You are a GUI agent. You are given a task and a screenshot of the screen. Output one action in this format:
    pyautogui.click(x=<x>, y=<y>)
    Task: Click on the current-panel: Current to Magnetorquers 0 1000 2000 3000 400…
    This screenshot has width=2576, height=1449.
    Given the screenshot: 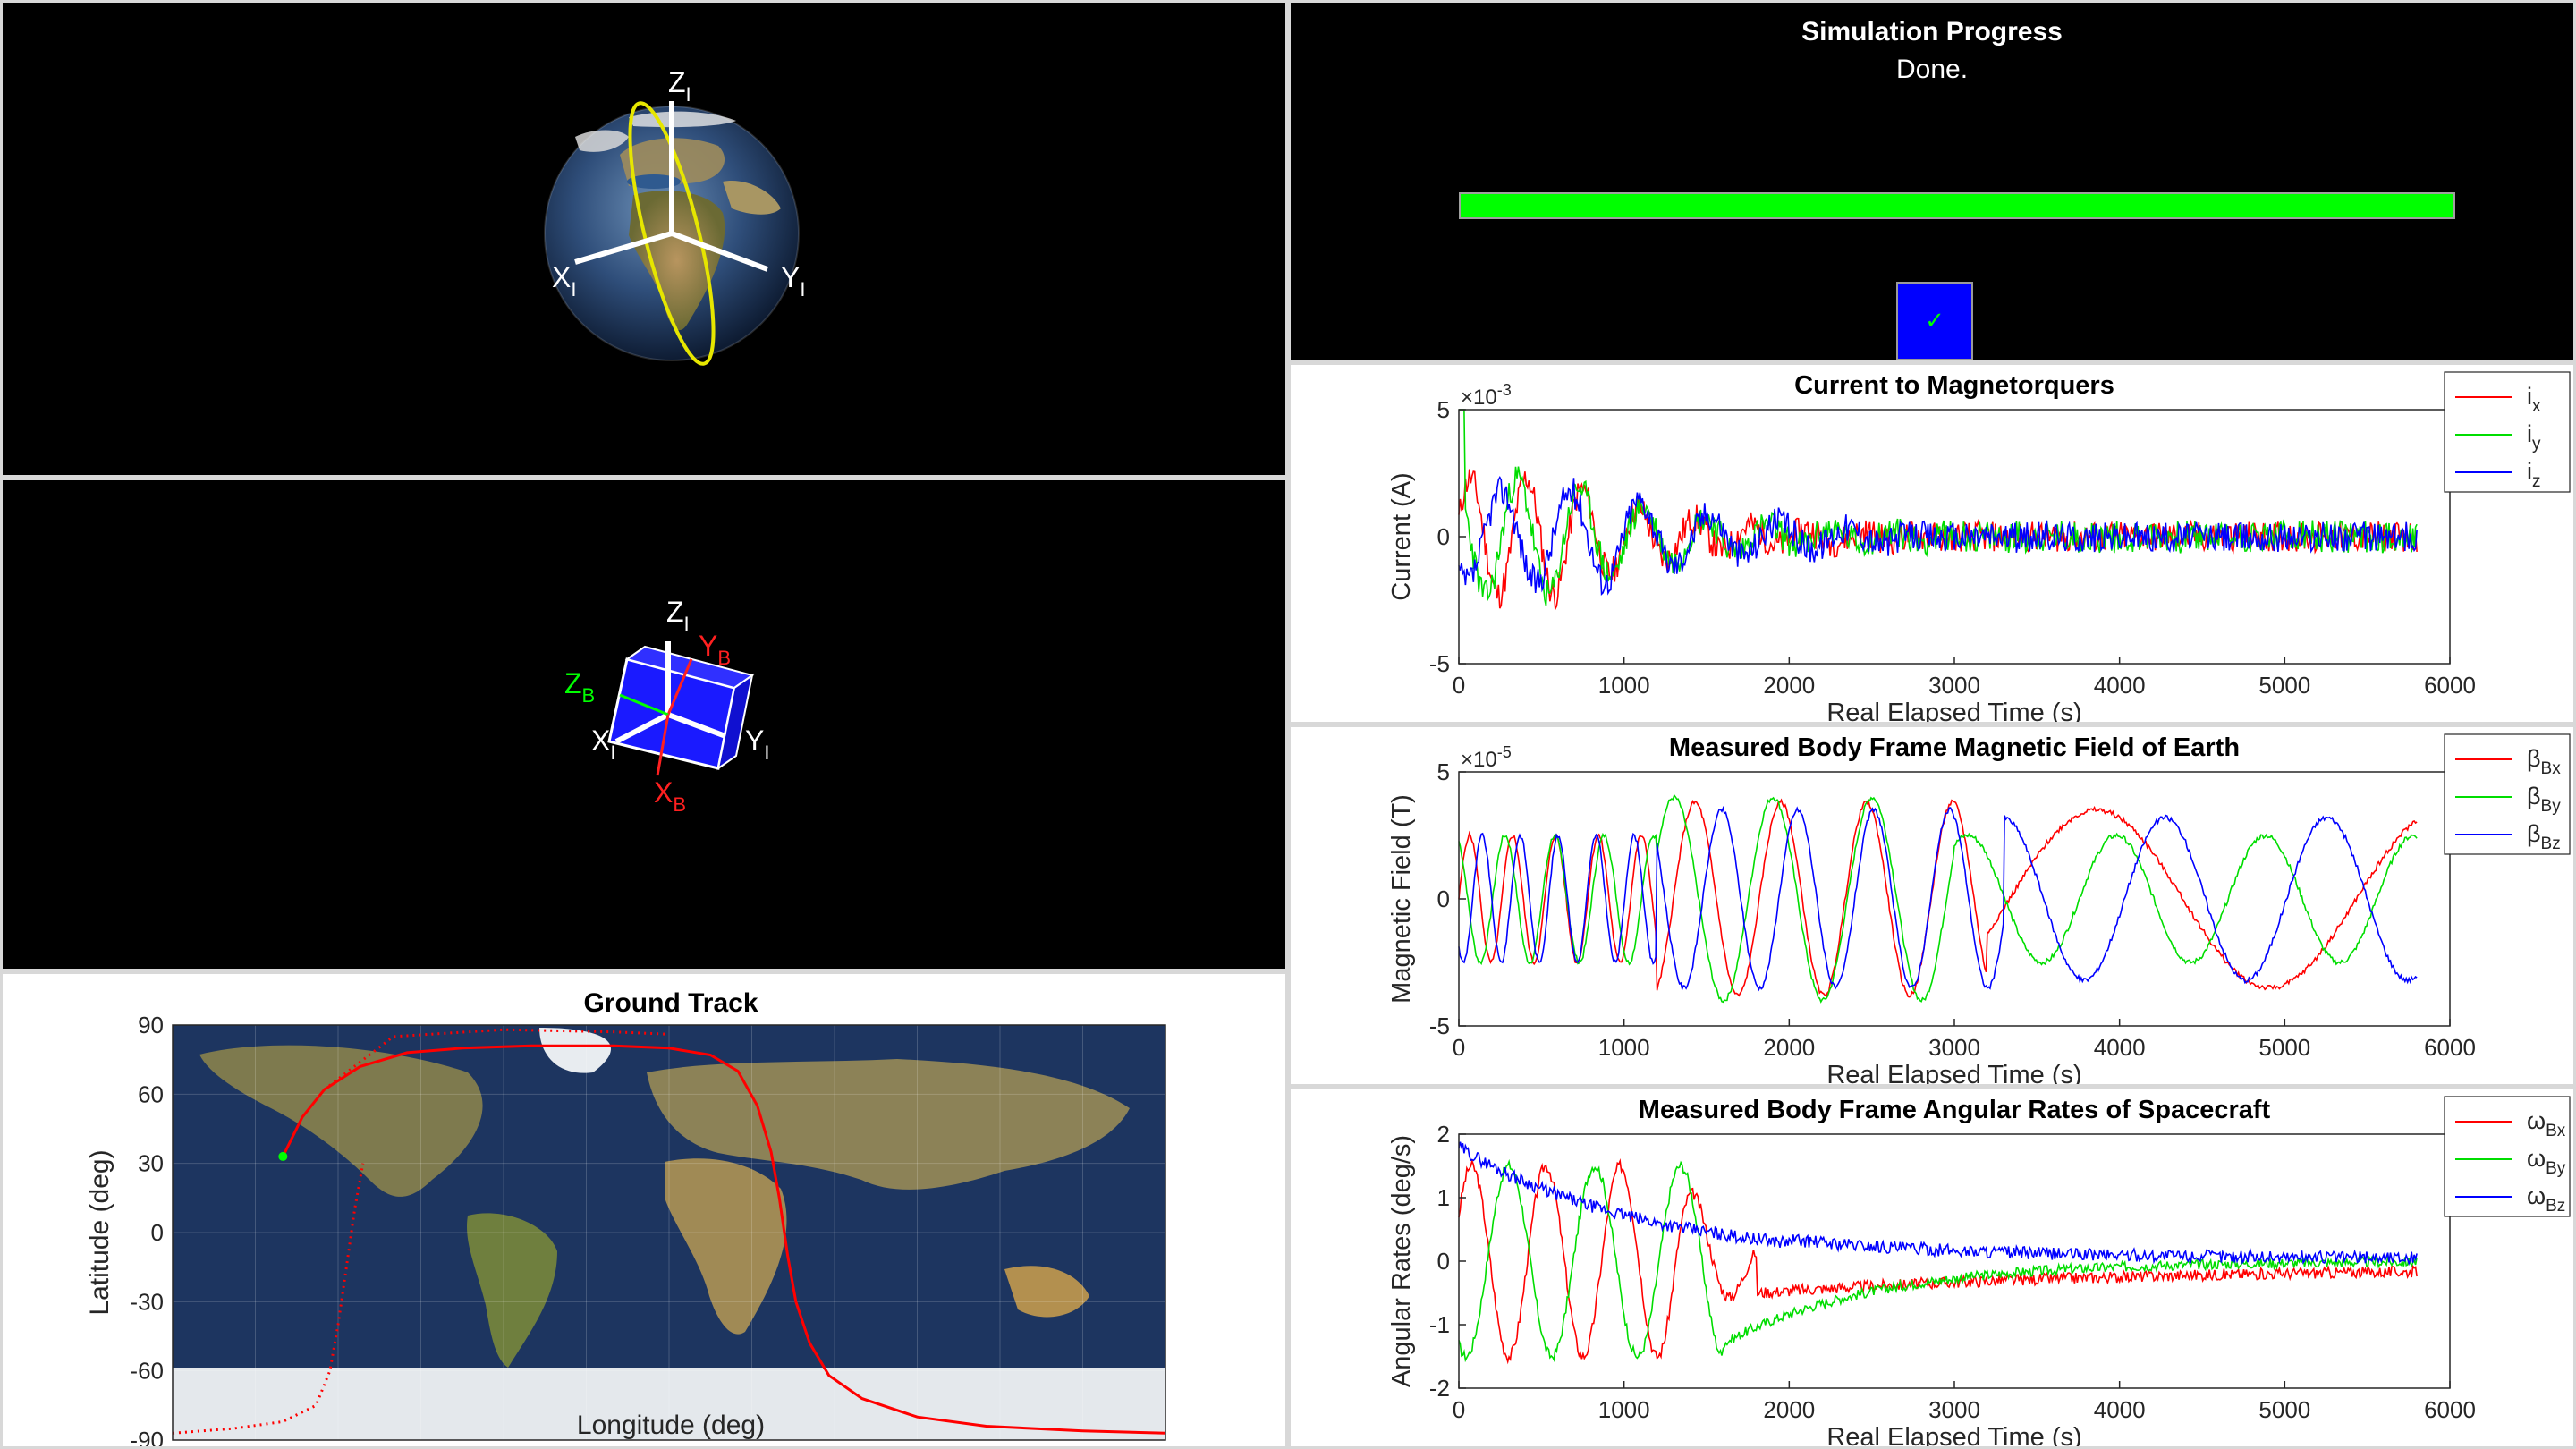 What is the action you would take?
    pyautogui.click(x=1932, y=543)
    